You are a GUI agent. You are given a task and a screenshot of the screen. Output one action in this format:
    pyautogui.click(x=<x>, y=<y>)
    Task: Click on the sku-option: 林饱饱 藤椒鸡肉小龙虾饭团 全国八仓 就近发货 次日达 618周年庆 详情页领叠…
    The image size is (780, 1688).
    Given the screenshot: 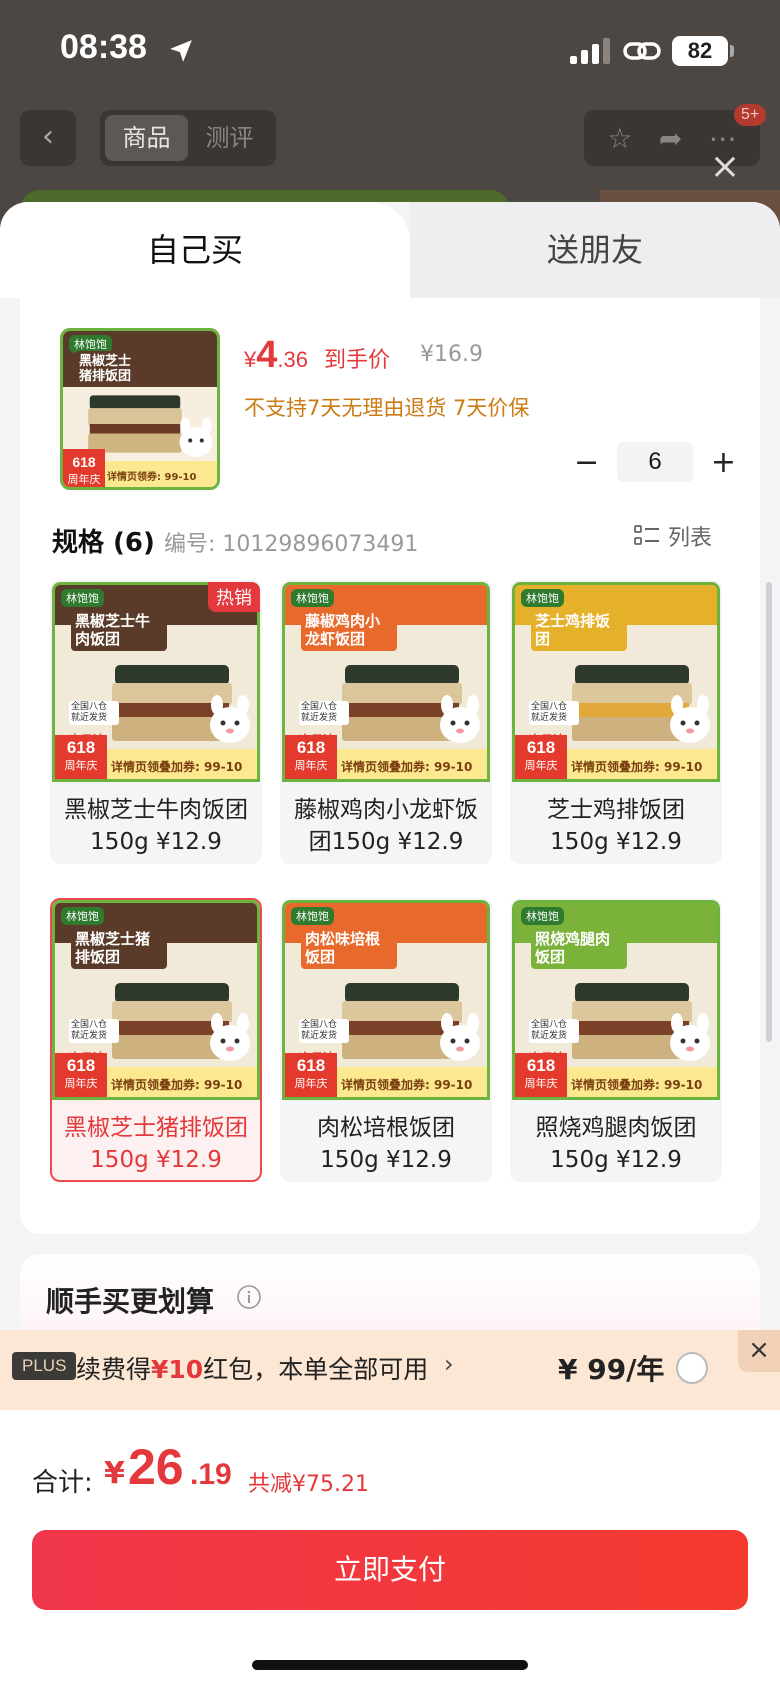 What is the action you would take?
    pyautogui.click(x=386, y=722)
    